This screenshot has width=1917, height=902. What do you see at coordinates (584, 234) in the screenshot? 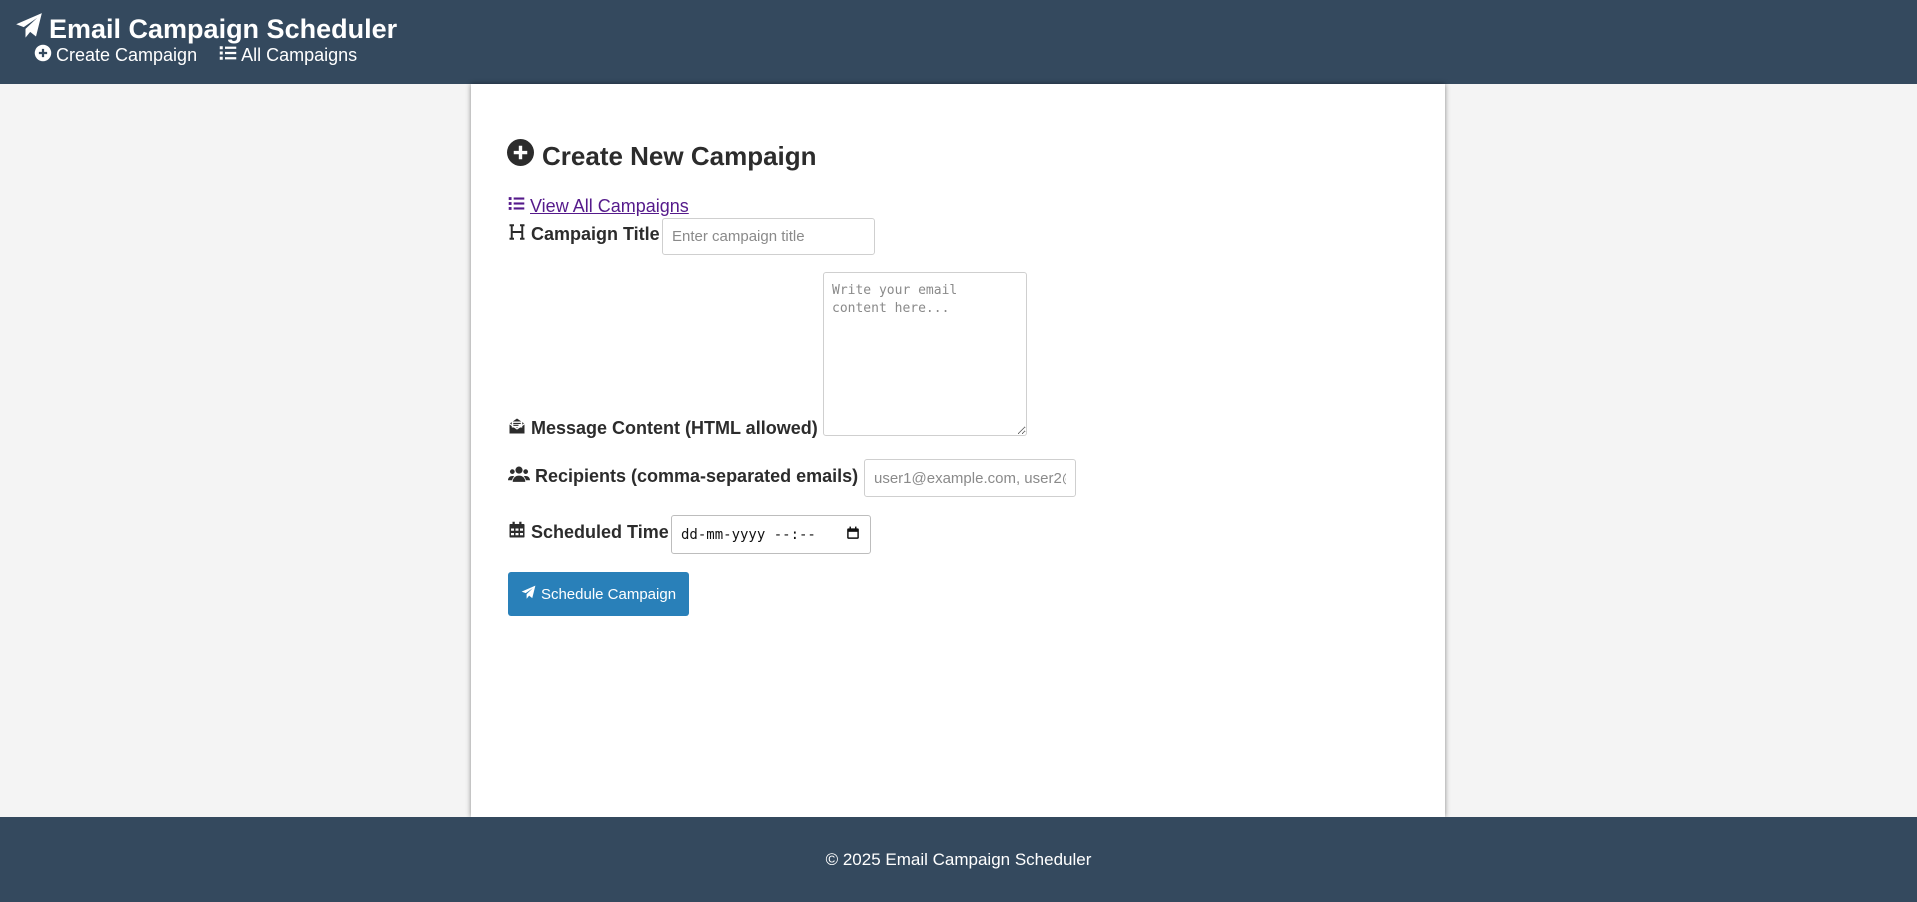
I see `campaign-title-label: Campaign Title` at bounding box center [584, 234].